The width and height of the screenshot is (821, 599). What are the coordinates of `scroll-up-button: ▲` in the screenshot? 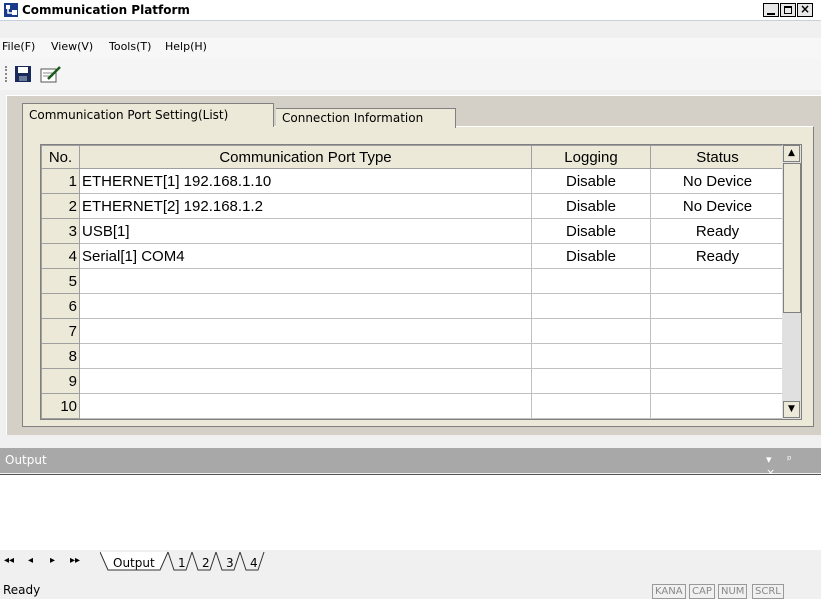 It's located at (791, 153).